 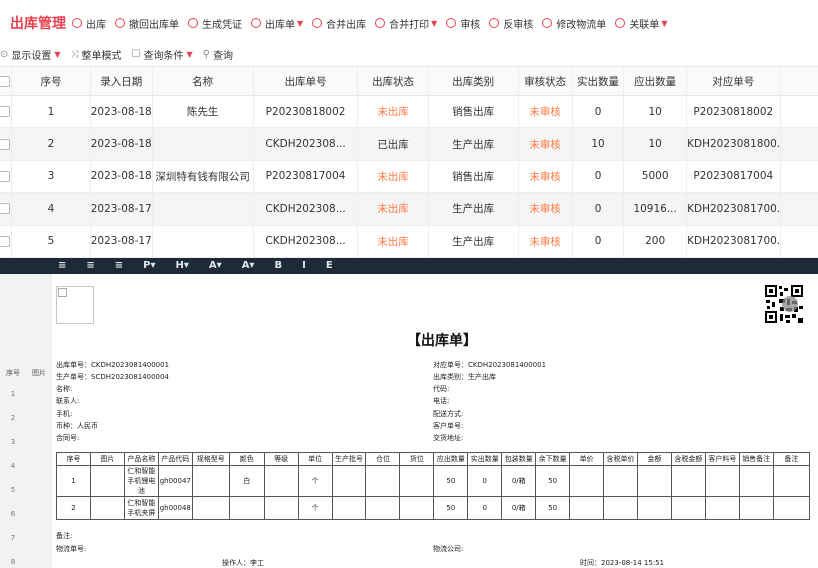 What do you see at coordinates (574, 23) in the screenshot?
I see `edit-logistics-button: 修改物流单` at bounding box center [574, 23].